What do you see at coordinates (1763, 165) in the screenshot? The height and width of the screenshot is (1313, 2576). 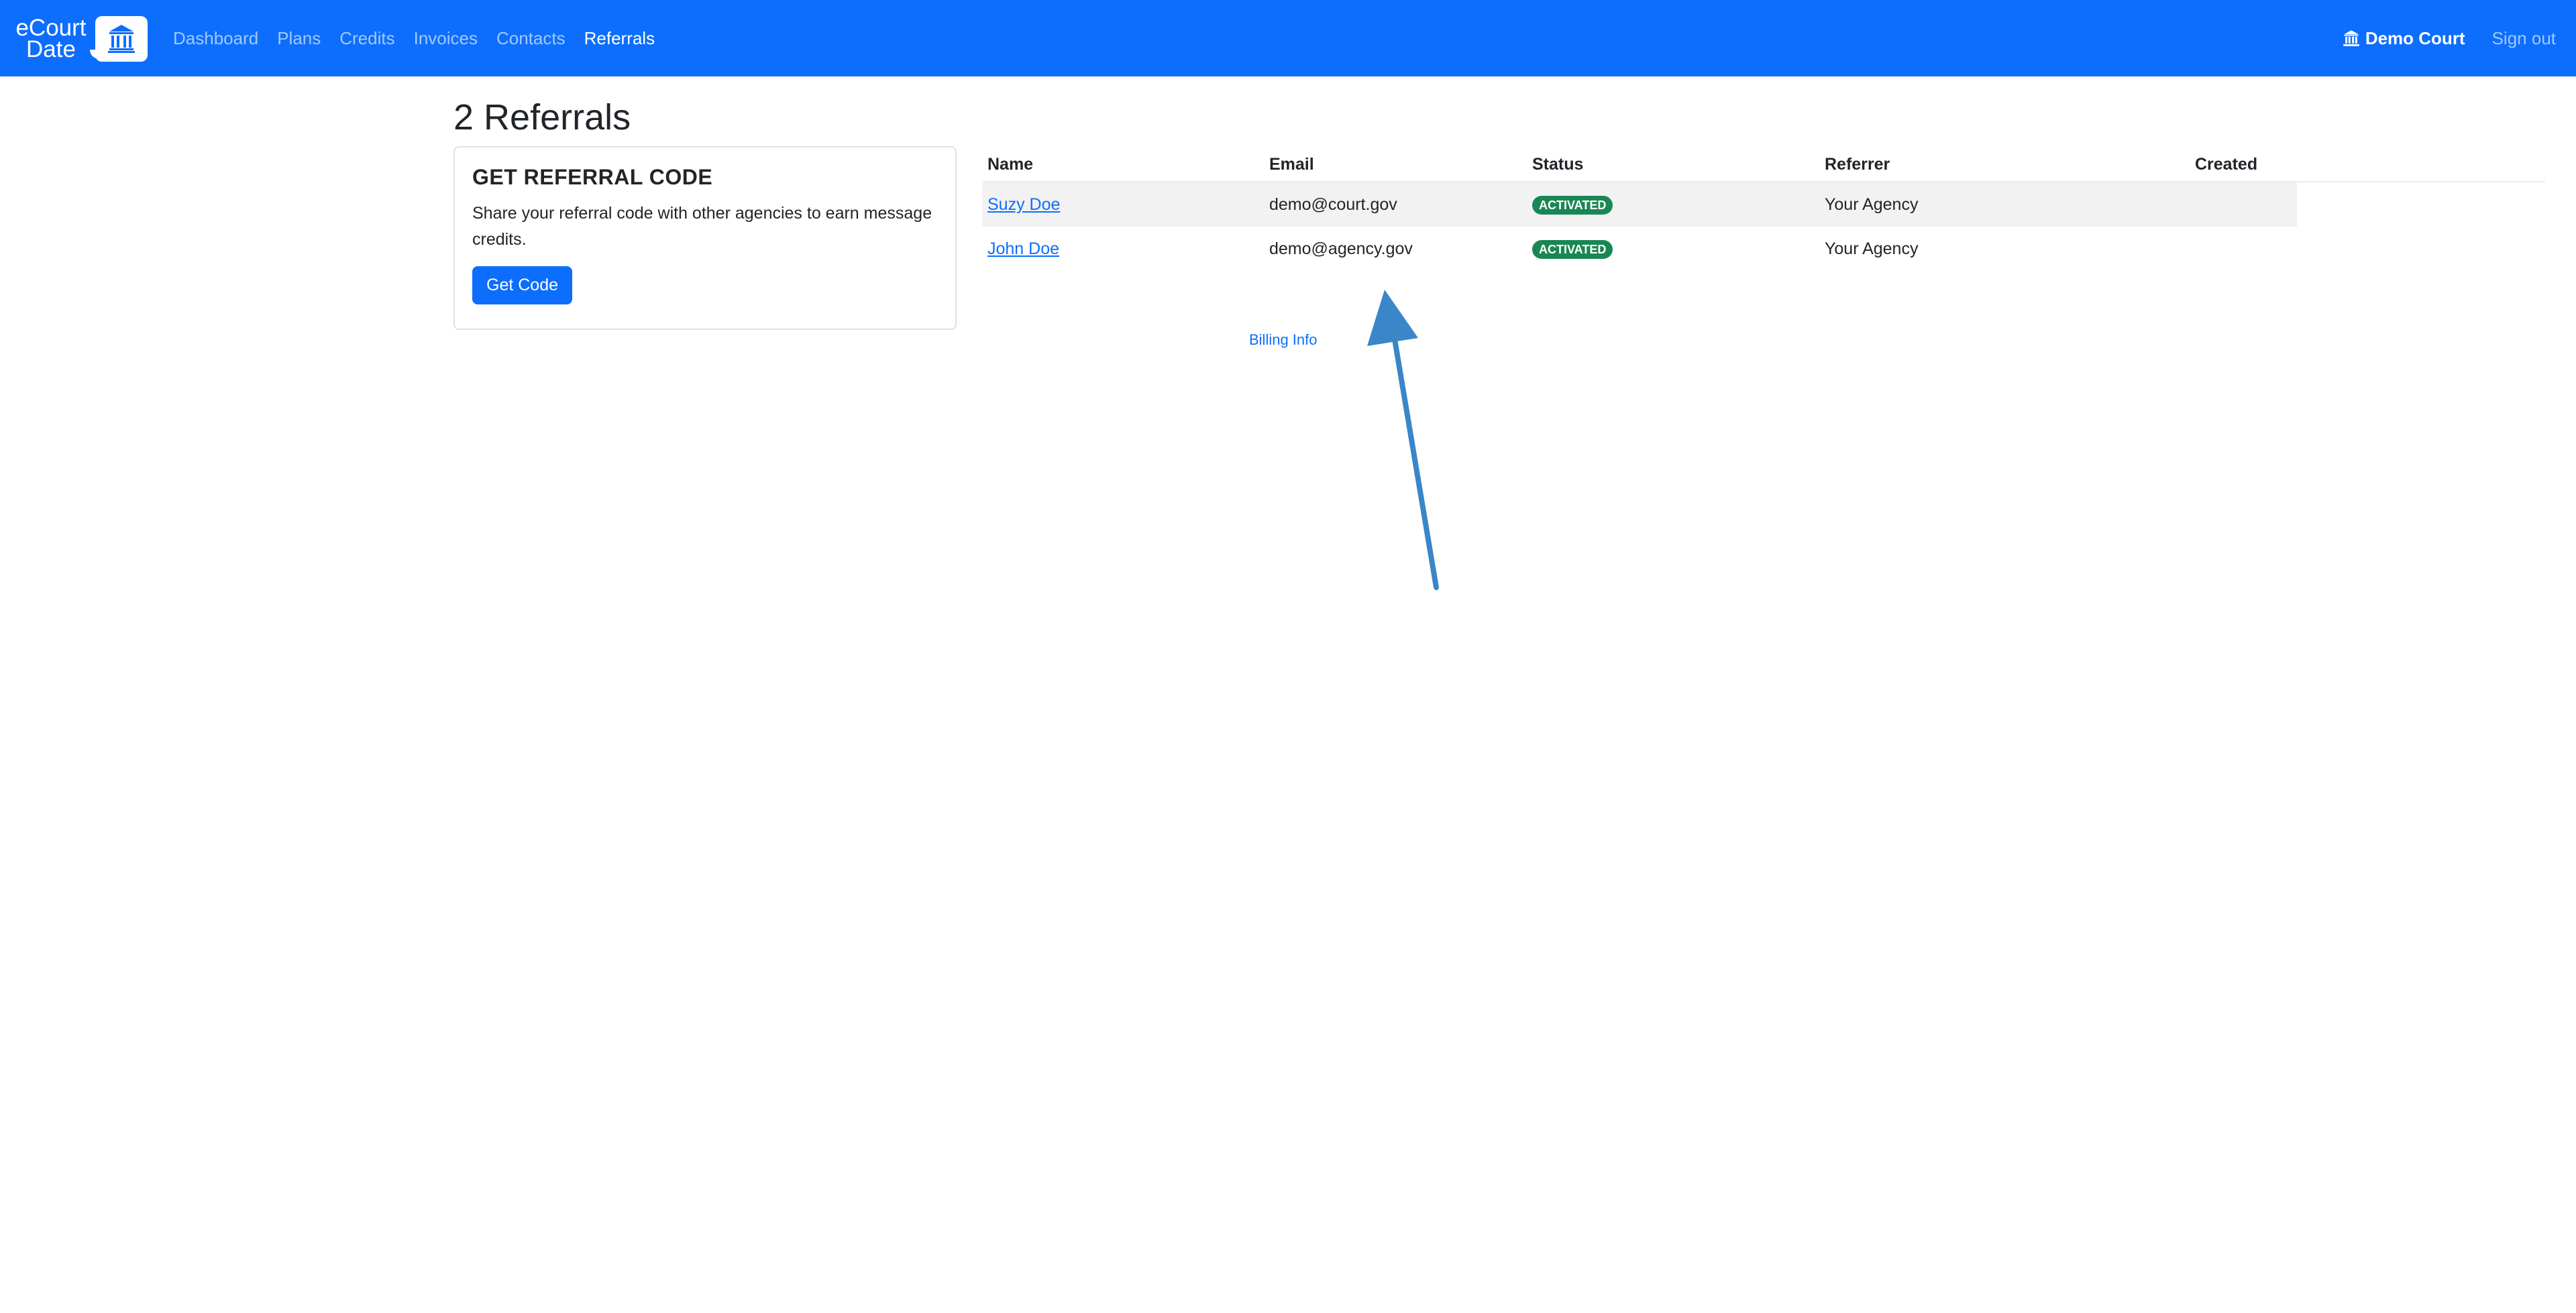 I see `table-header: Name Email Status Referrer Created` at bounding box center [1763, 165].